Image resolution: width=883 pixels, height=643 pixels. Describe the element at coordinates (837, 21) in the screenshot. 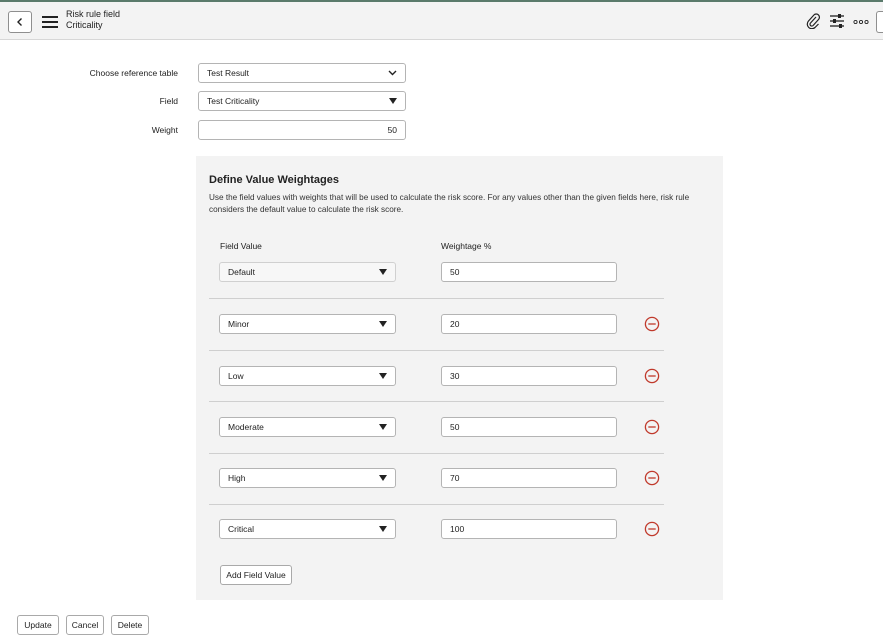

I see `sliders-icon` at that location.